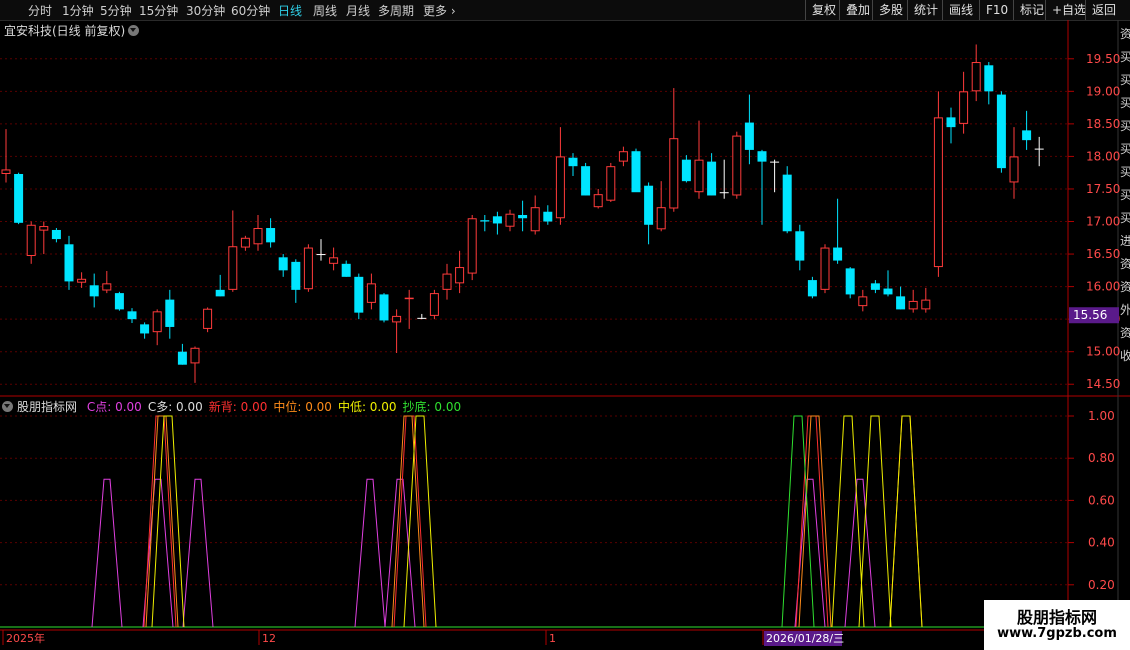  I want to click on period-tab-8: 月线, so click(358, 10).